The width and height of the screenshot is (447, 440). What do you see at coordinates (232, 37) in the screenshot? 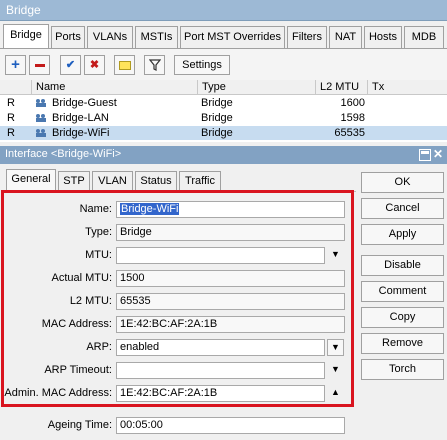
I see `tab-port-mst-overrides: Port MST Overrides` at bounding box center [232, 37].